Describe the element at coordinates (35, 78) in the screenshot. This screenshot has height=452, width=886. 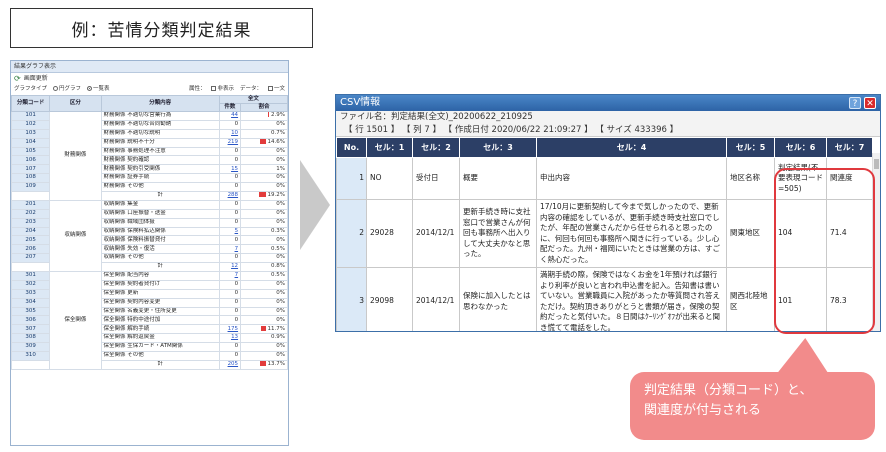
I see `refresh-label: 画面更新` at that location.